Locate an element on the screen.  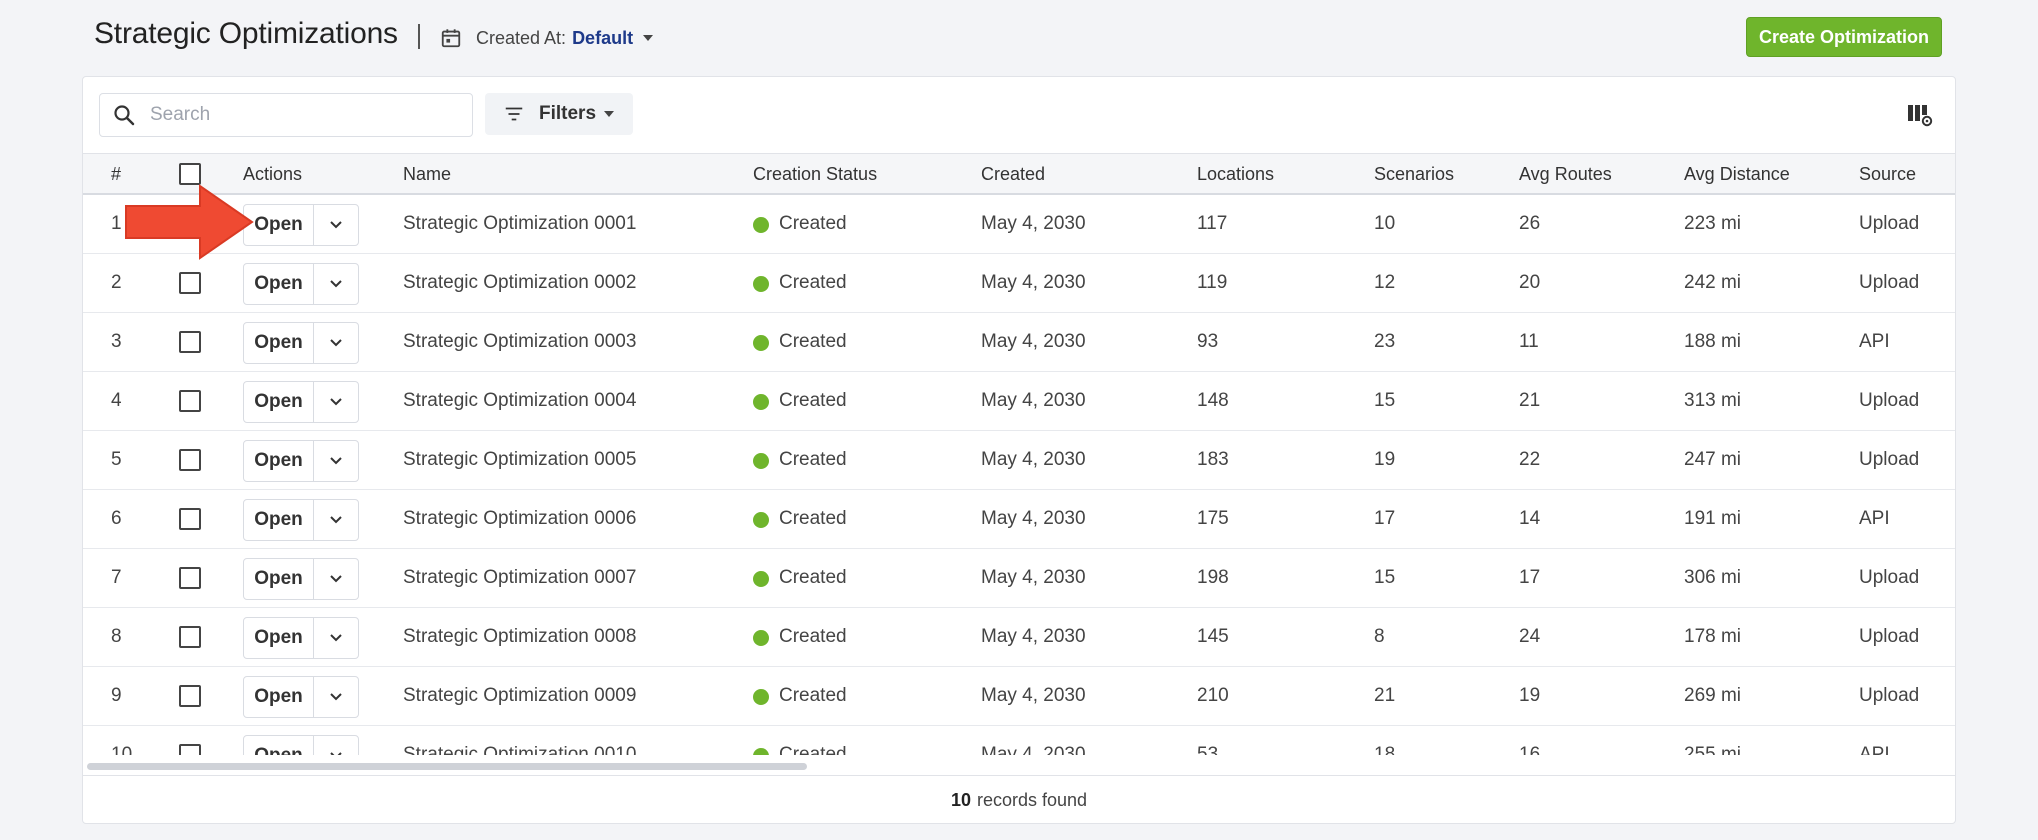
locations-count: 117 is located at coordinates (1212, 223).